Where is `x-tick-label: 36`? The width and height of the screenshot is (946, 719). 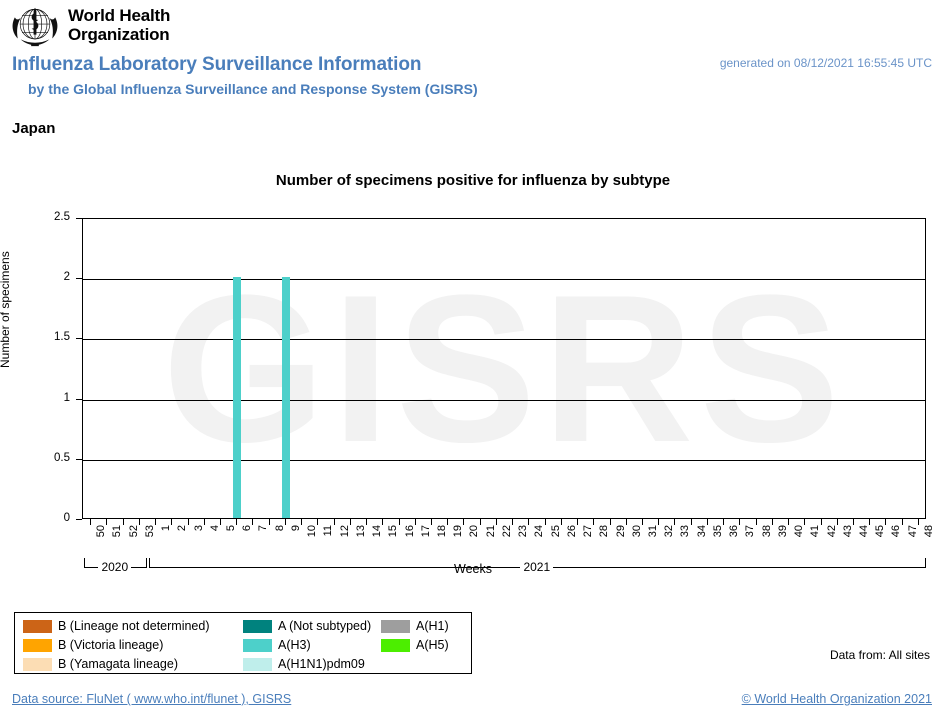 x-tick-label: 36 is located at coordinates (734, 531).